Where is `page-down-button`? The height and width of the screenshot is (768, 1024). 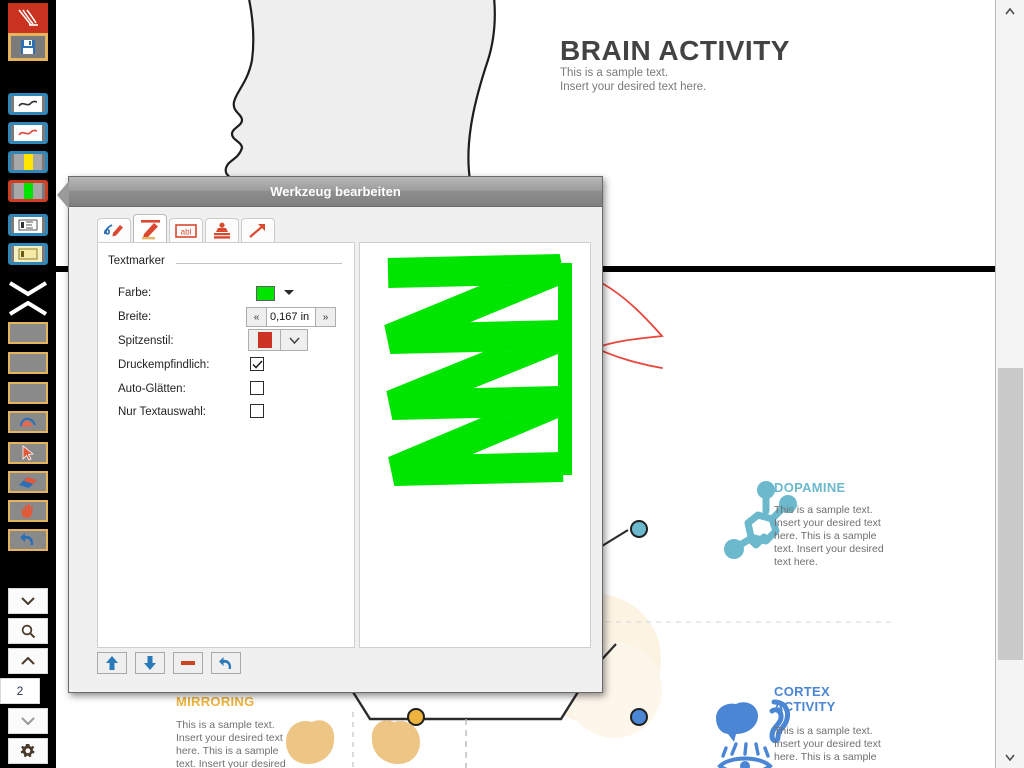
page-down-button is located at coordinates (28, 721).